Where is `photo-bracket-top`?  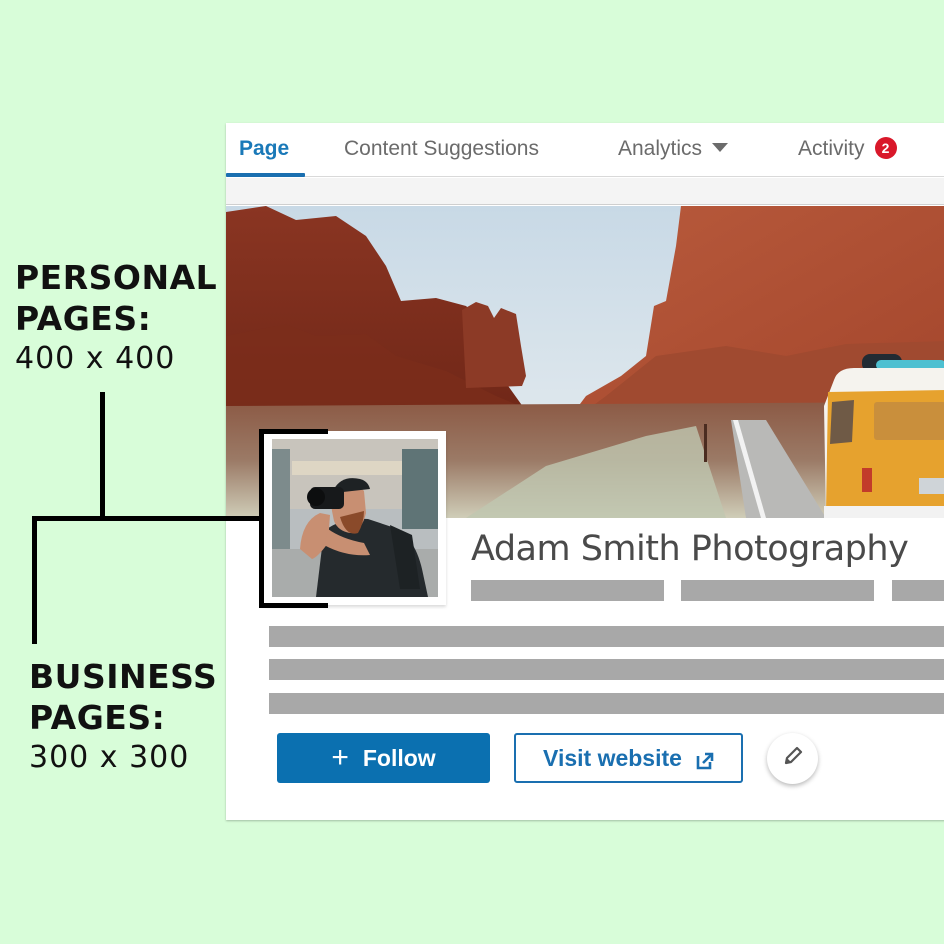
photo-bracket-top is located at coordinates (293, 431).